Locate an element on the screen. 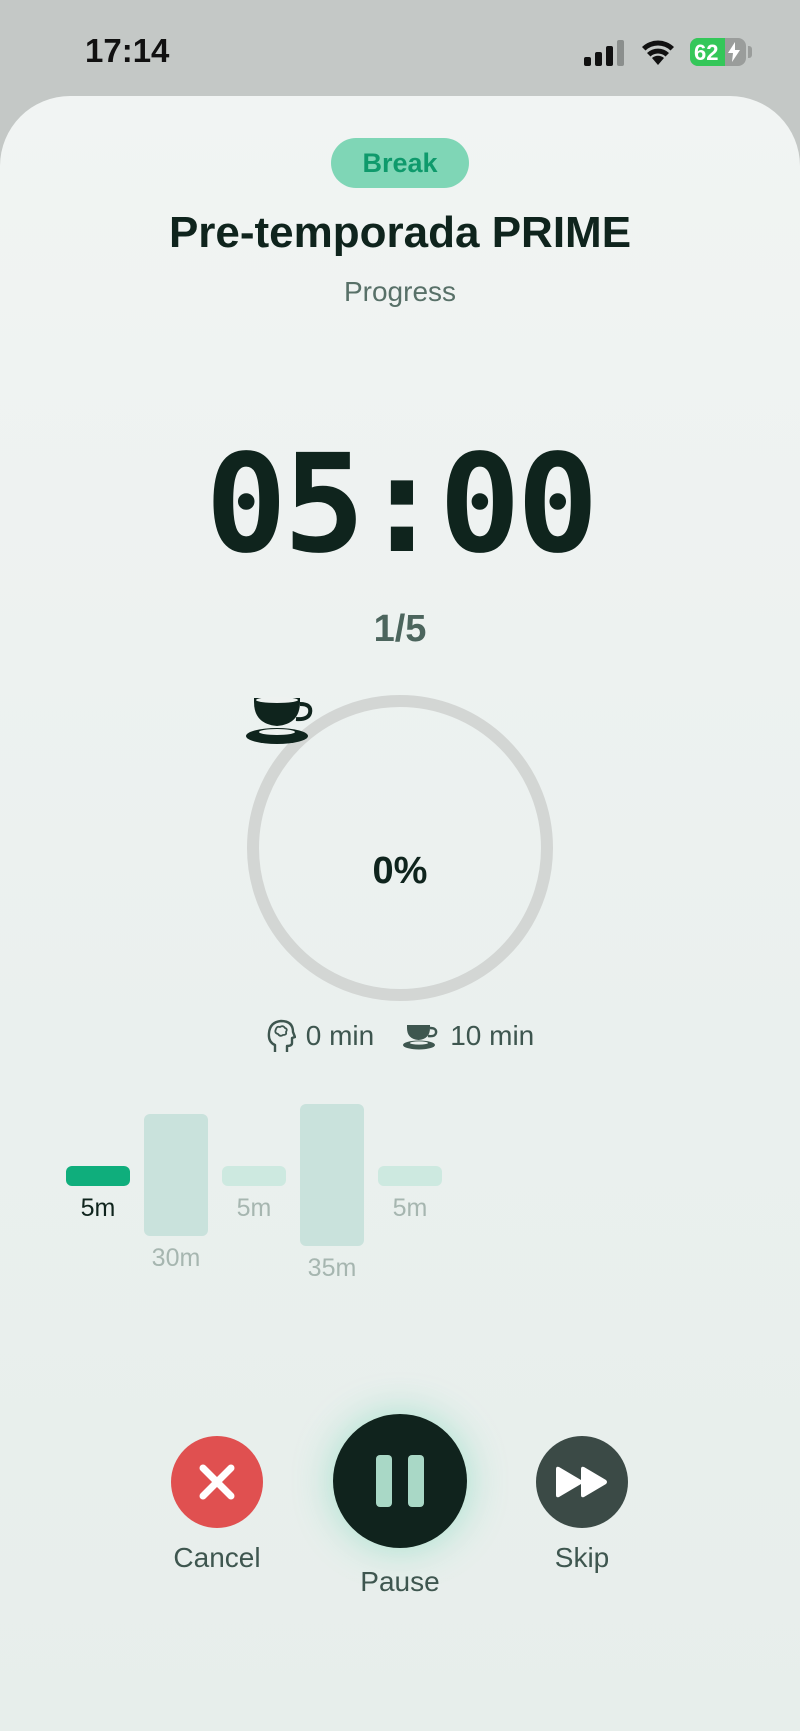  fast-forward-icon is located at coordinates (581, 1482).